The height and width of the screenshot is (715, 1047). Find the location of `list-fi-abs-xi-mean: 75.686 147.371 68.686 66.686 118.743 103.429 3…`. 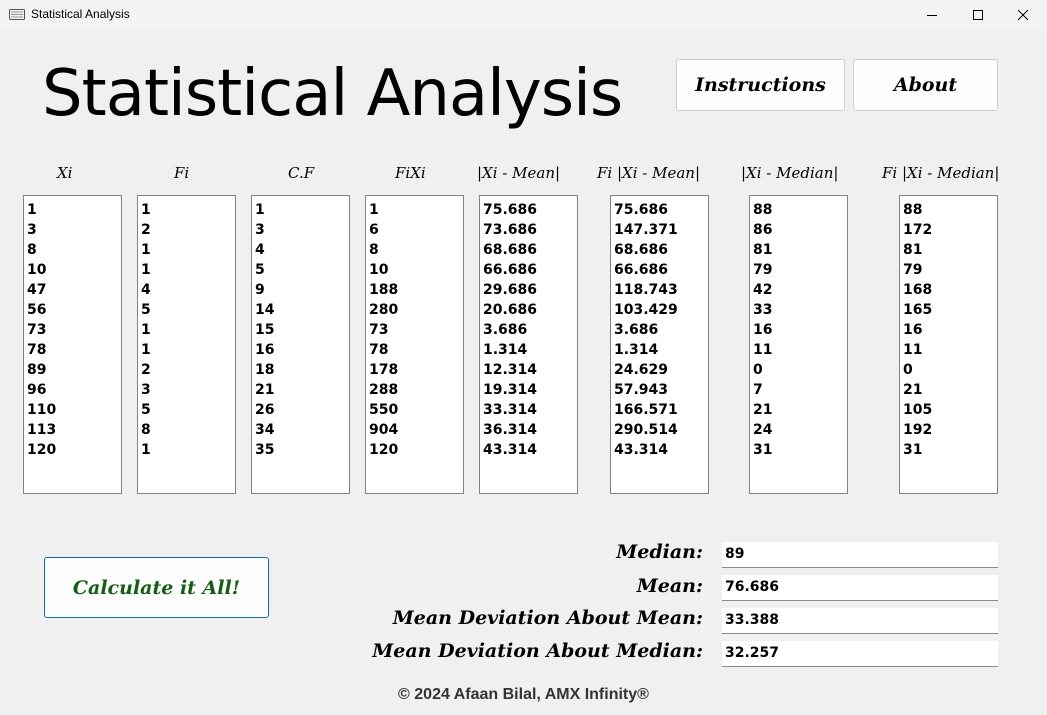

list-fi-abs-xi-mean: 75.686 147.371 68.686 66.686 118.743 103.429 3… is located at coordinates (659, 344).